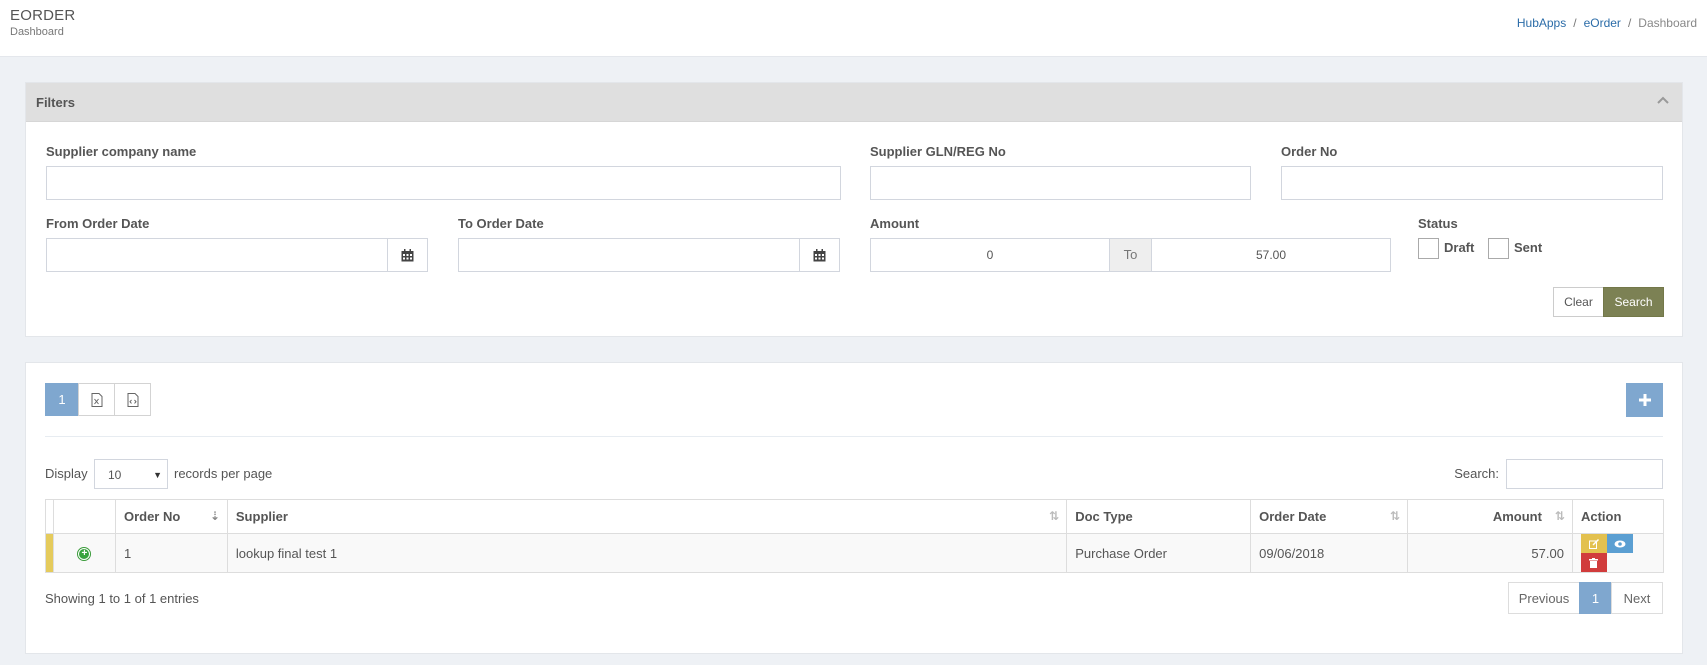  I want to click on column-action: Action, so click(1618, 516).